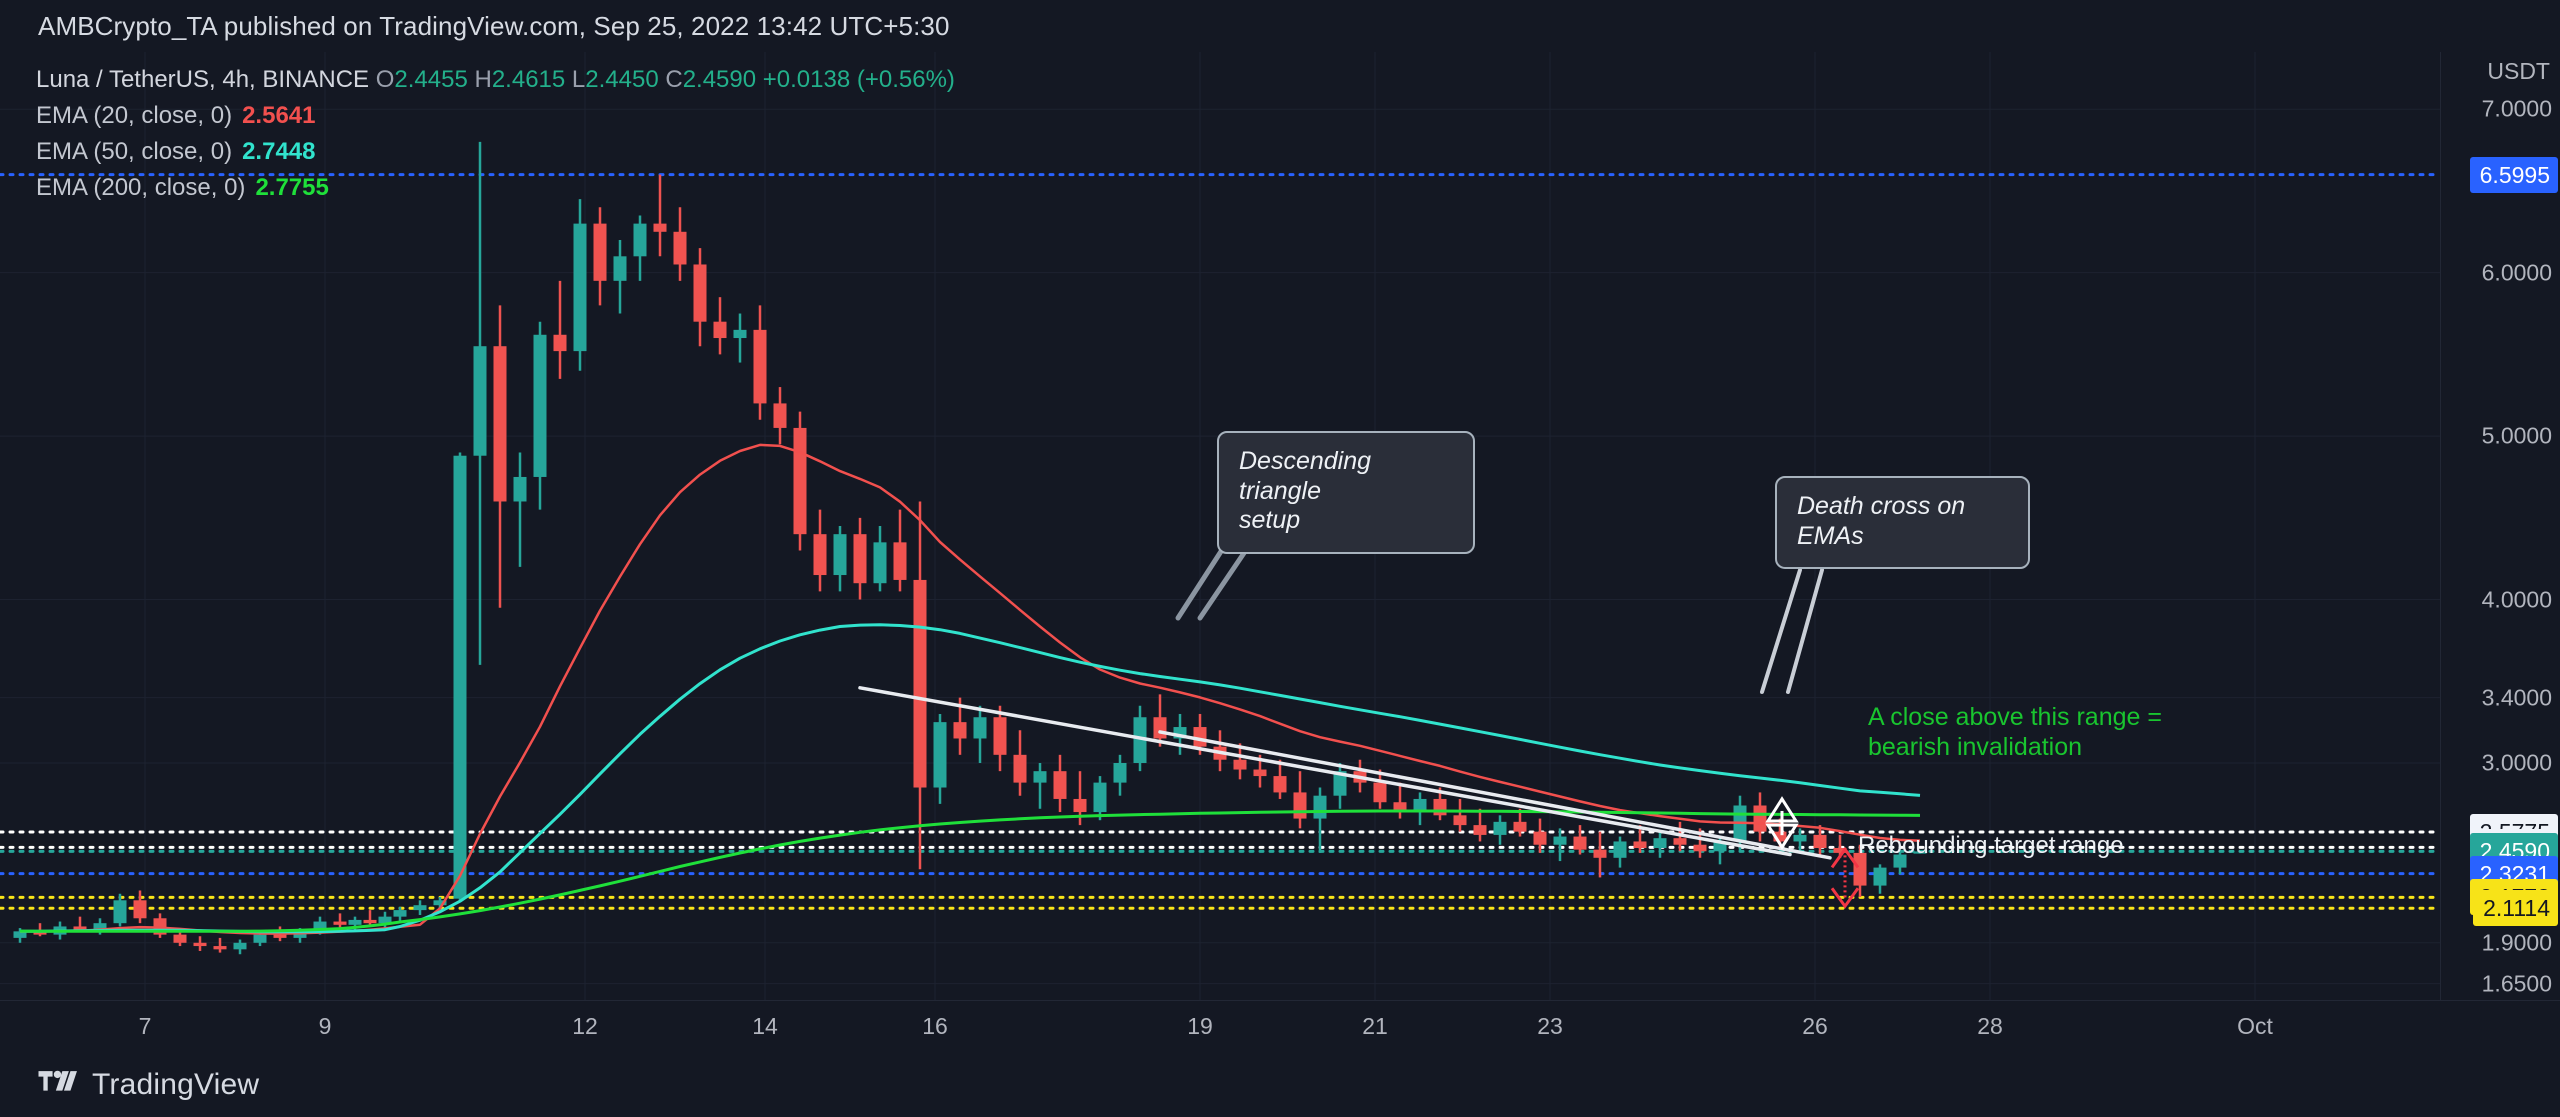  I want to click on tradingview-logo: TradingView, so click(148, 1085).